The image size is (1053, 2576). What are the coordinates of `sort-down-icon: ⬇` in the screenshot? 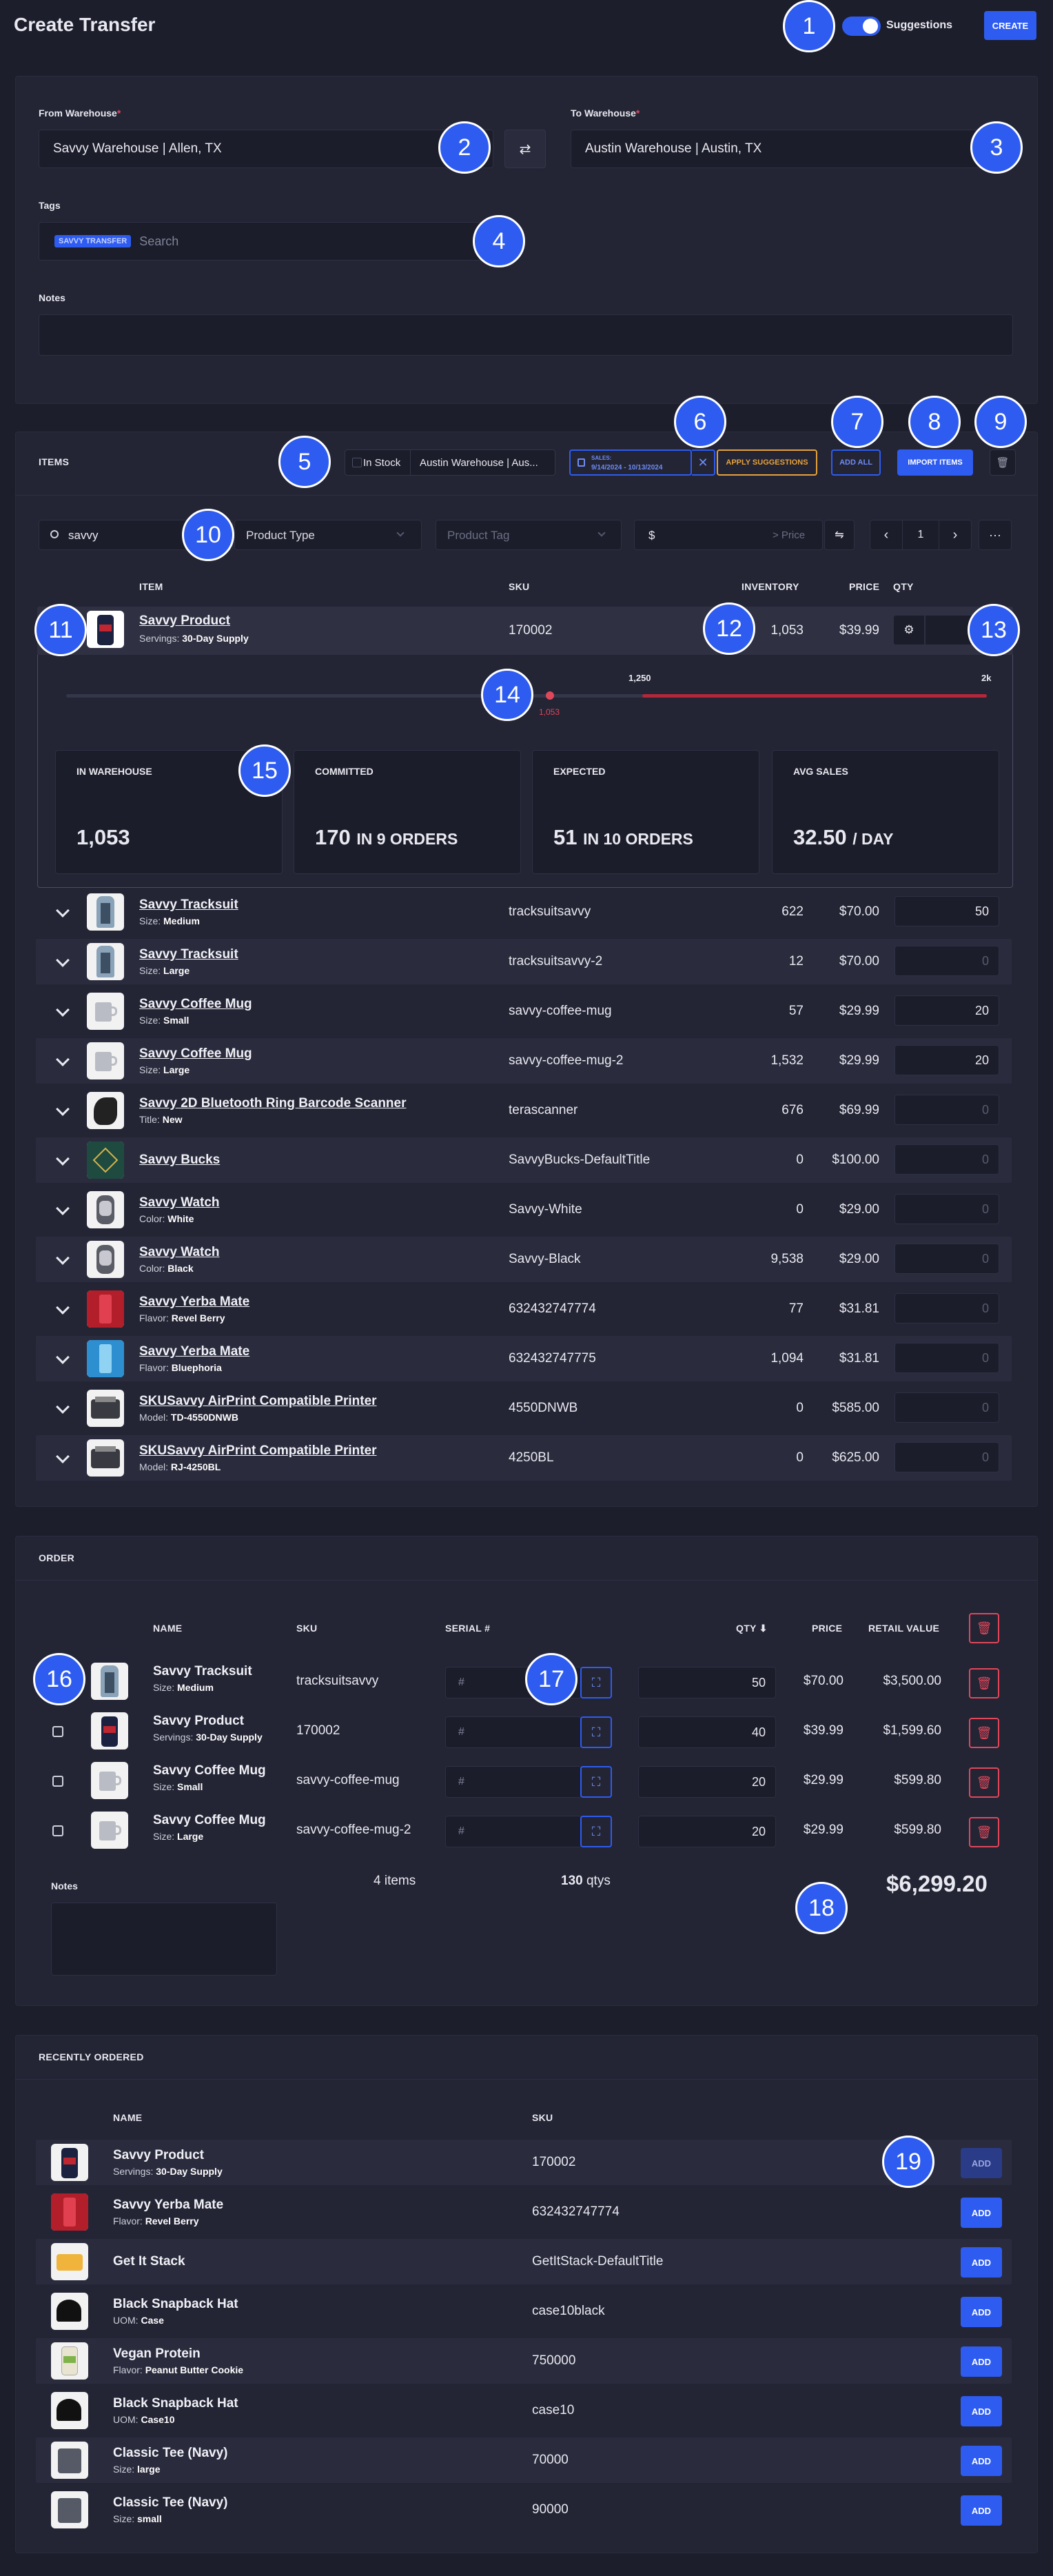 It's located at (763, 1628).